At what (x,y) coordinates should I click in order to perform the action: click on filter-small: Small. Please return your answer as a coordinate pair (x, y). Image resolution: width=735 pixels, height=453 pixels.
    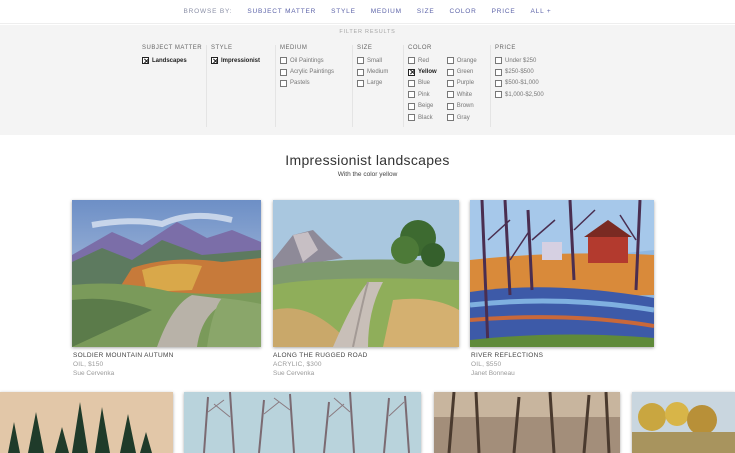
    Looking at the image, I should click on (372, 60).